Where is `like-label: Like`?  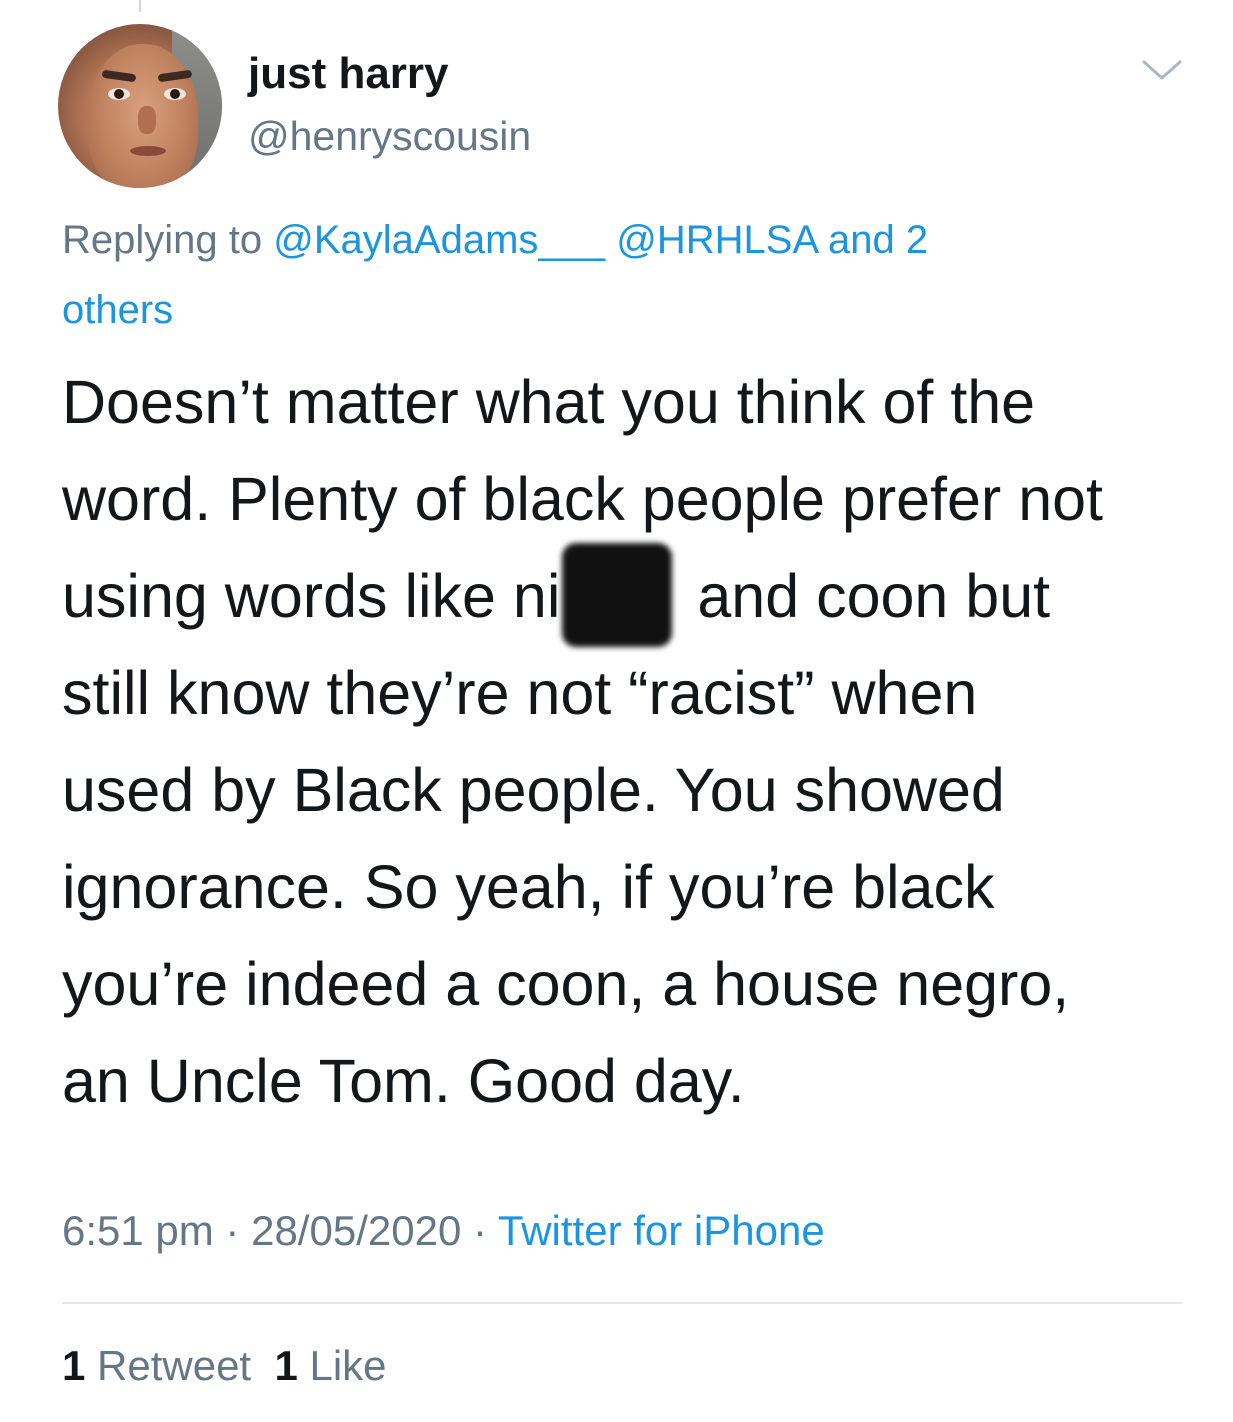 like-label: Like is located at coordinates (342, 1365).